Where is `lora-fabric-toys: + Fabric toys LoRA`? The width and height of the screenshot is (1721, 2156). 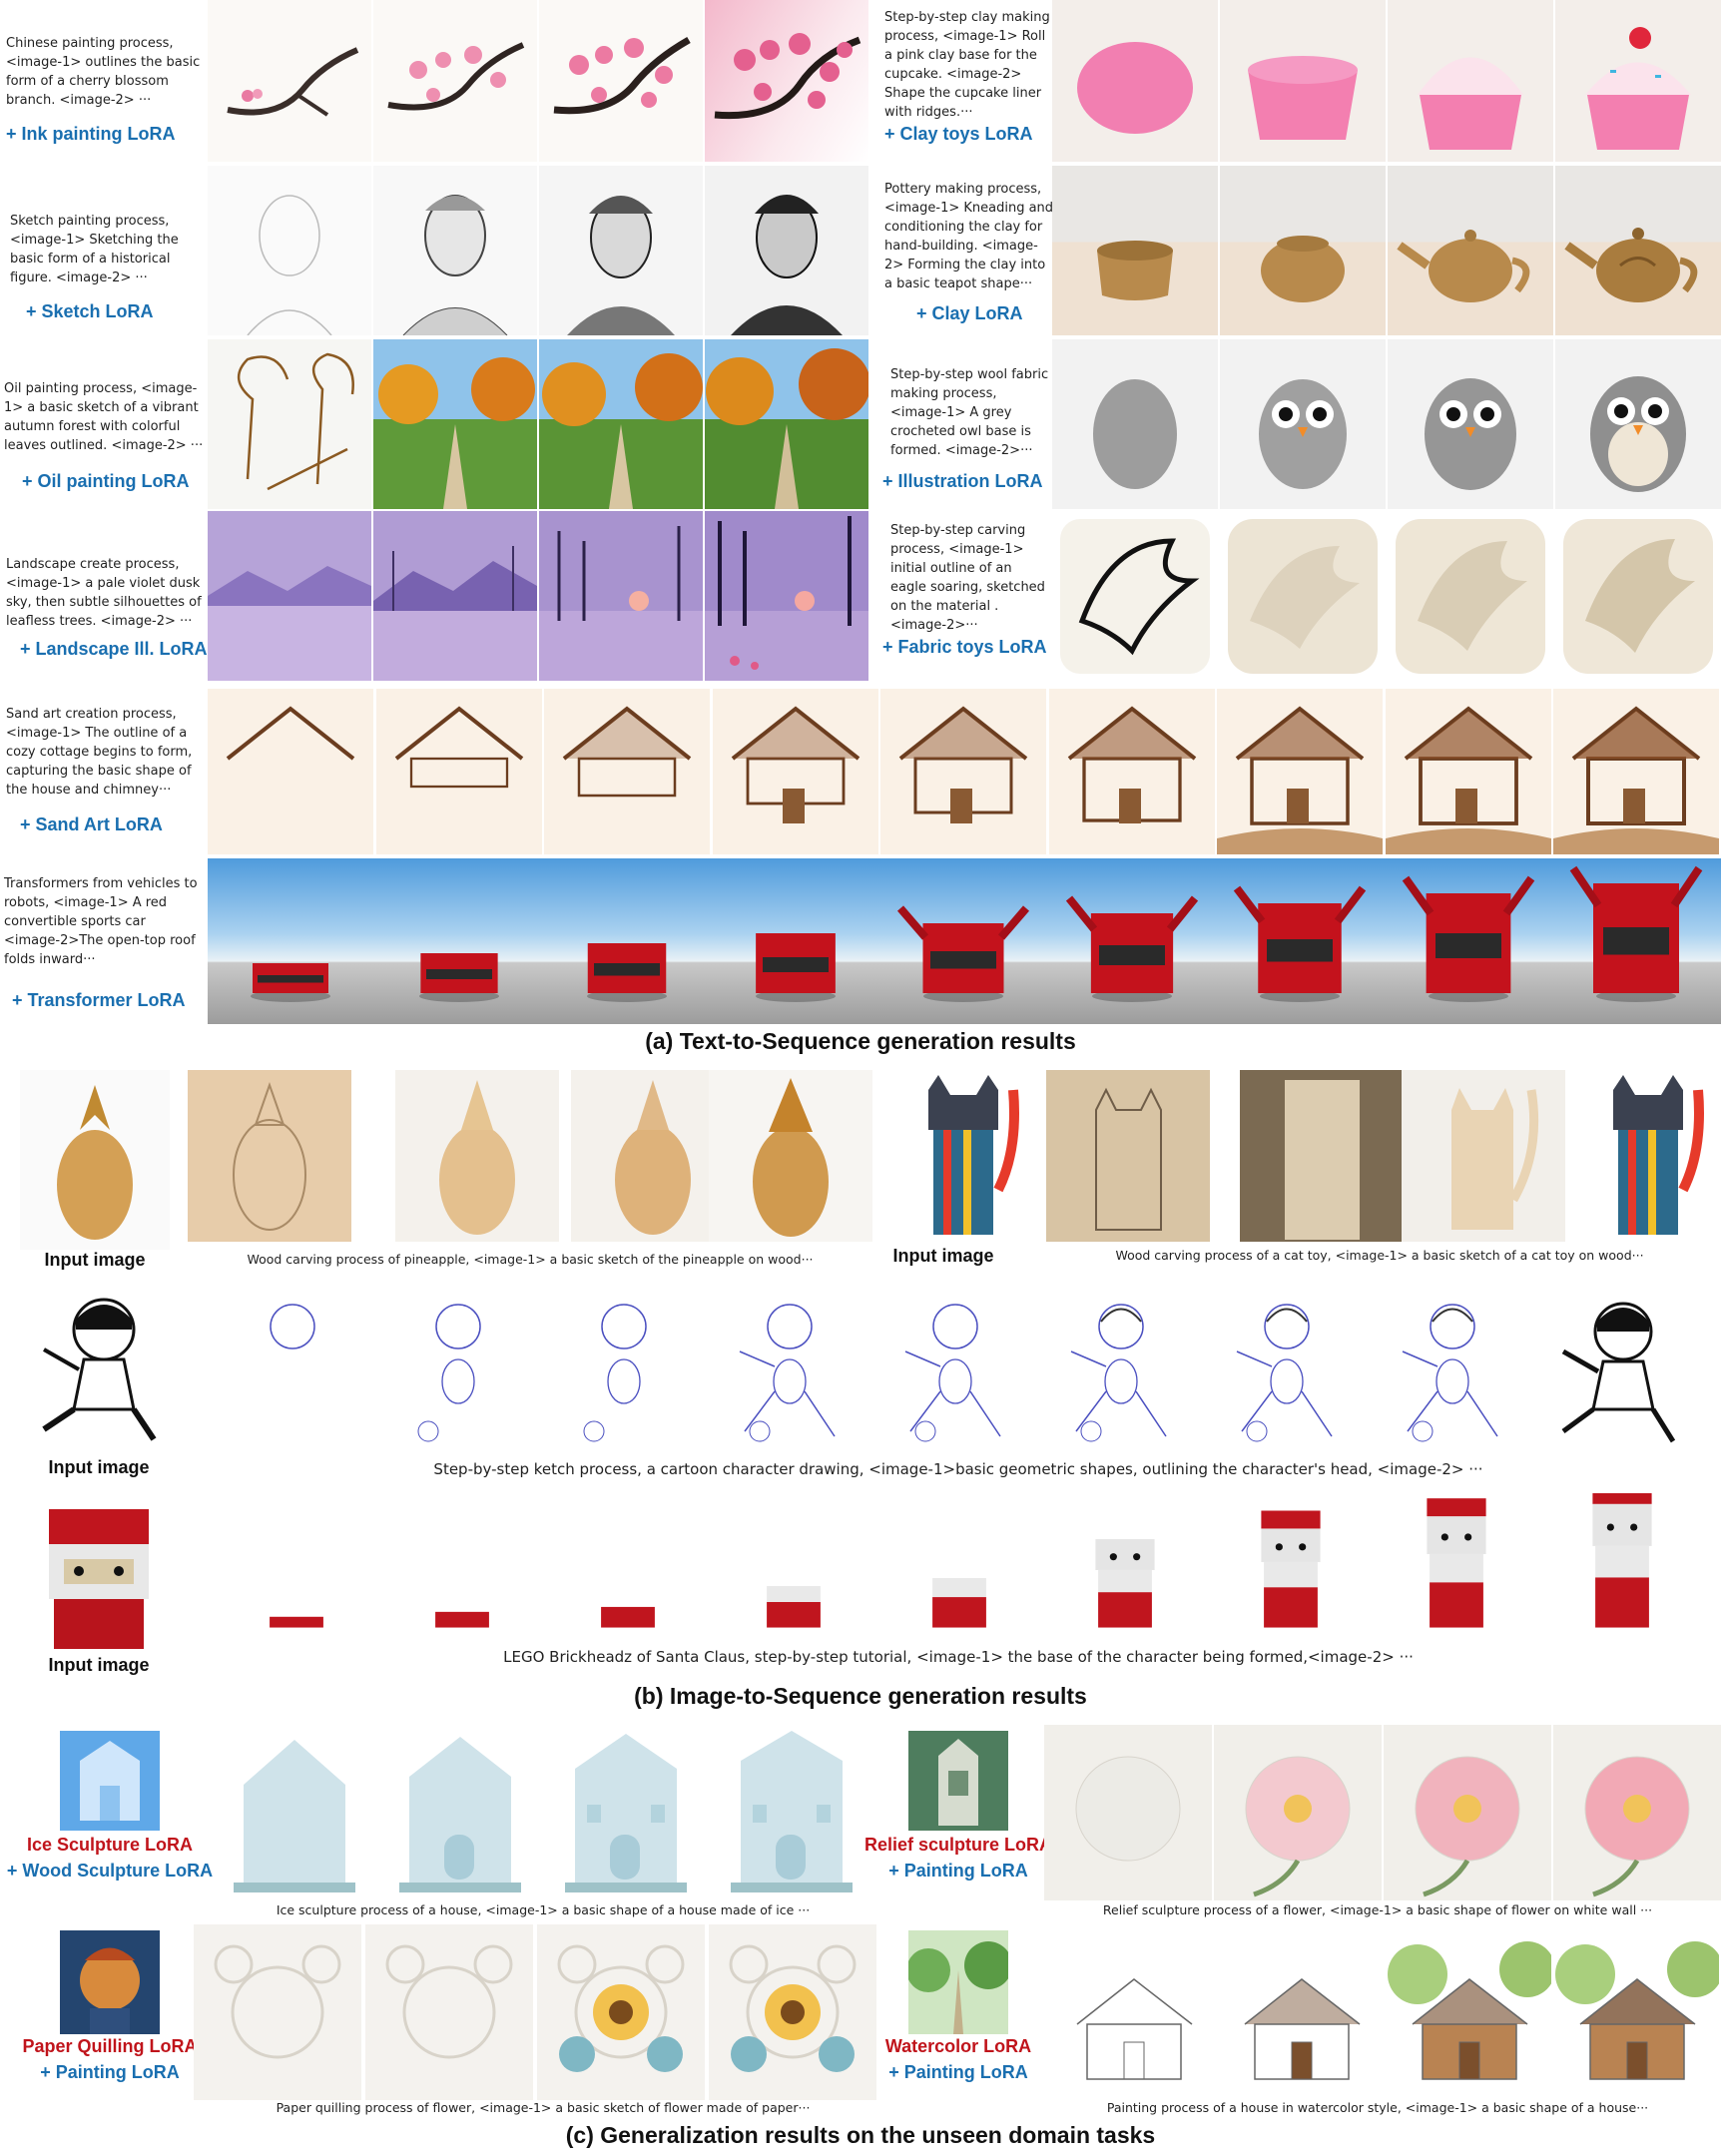 lora-fabric-toys: + Fabric toys LoRA is located at coordinates (964, 647).